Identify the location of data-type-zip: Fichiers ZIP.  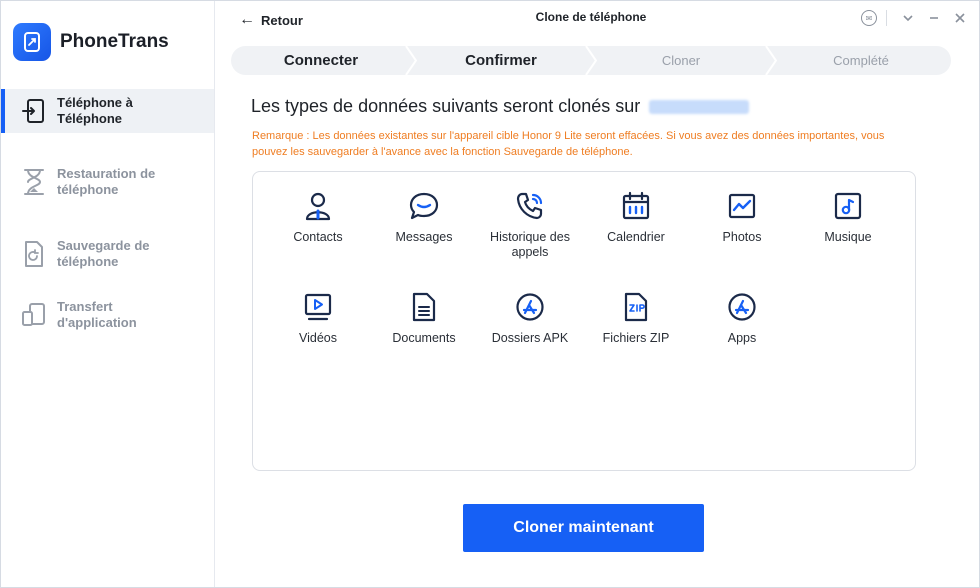
(636, 341).